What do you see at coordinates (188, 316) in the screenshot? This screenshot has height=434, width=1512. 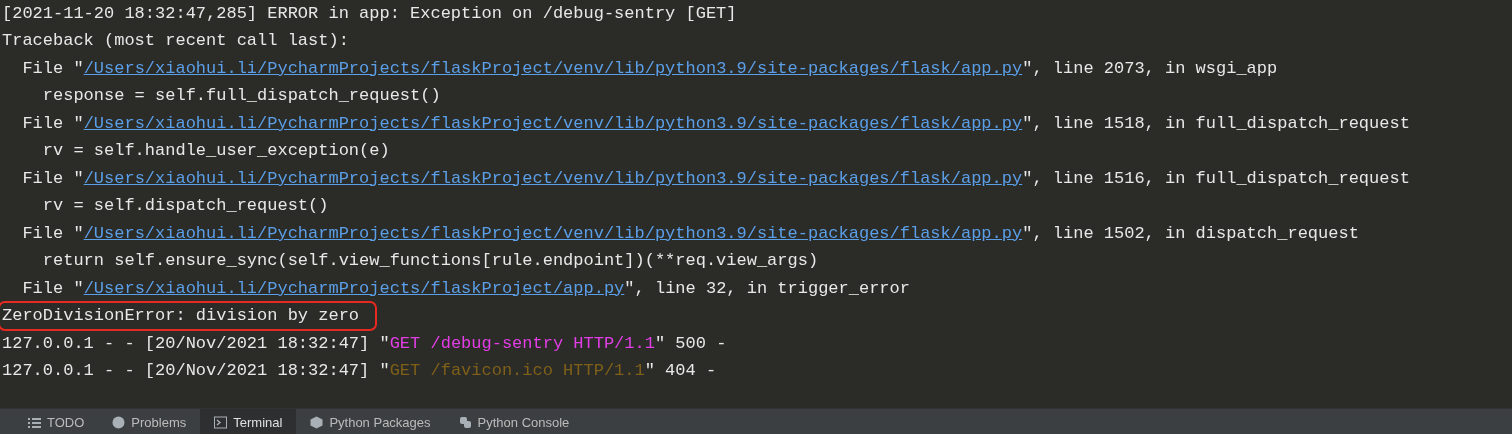 I see `highlighted-console-line: ZeroDivisionError: division by zero` at bounding box center [188, 316].